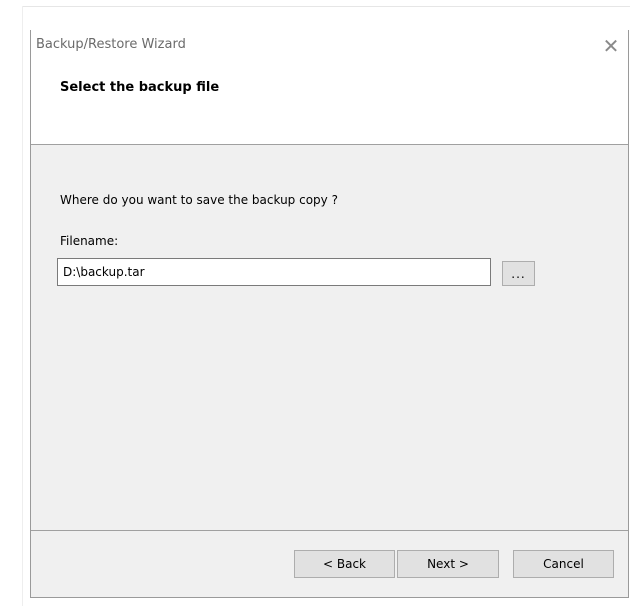 The height and width of the screenshot is (614, 642). What do you see at coordinates (329, 46) in the screenshot?
I see `title-bar: Backup/Restore Wizard ✕` at bounding box center [329, 46].